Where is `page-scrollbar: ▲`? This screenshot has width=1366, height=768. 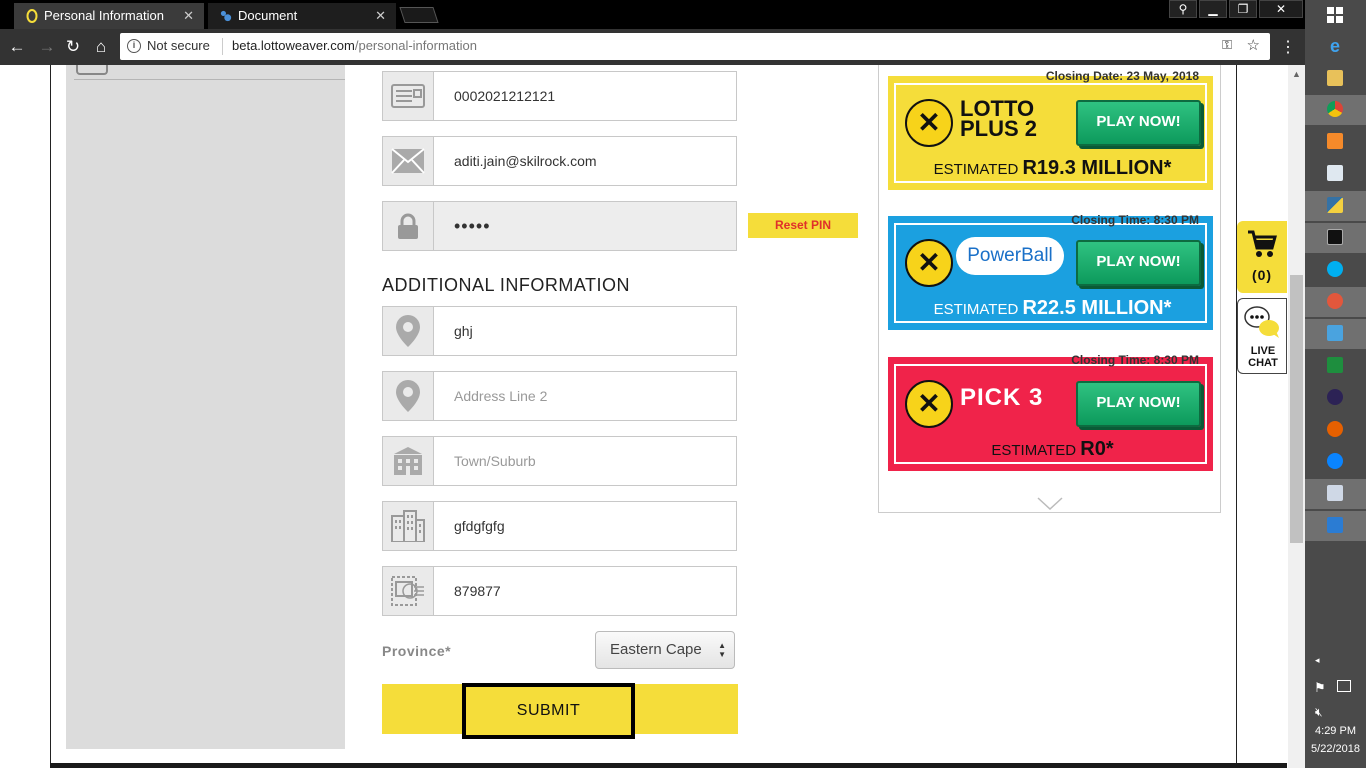
page-scrollbar: ▲ is located at coordinates (1296, 416).